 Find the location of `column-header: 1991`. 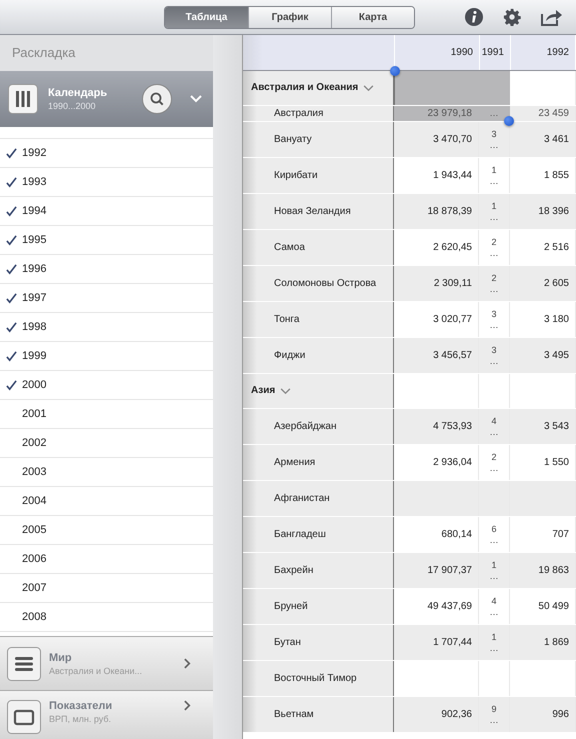

column-header: 1991 is located at coordinates (495, 52).